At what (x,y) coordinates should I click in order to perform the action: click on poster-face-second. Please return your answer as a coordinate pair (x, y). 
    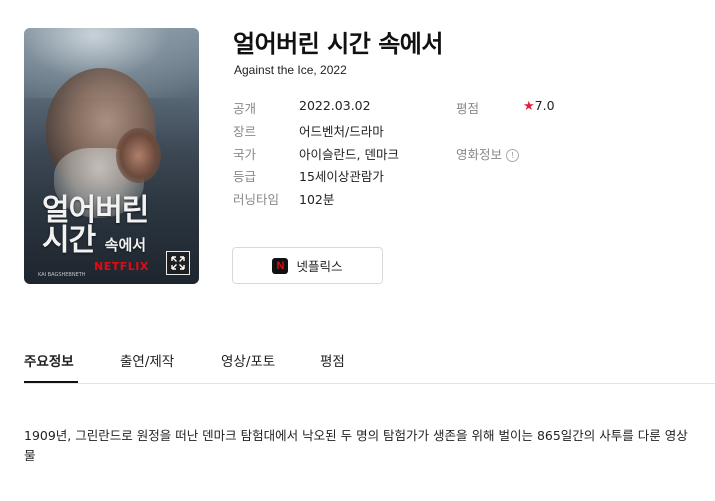
    Looking at the image, I should click on (138, 155).